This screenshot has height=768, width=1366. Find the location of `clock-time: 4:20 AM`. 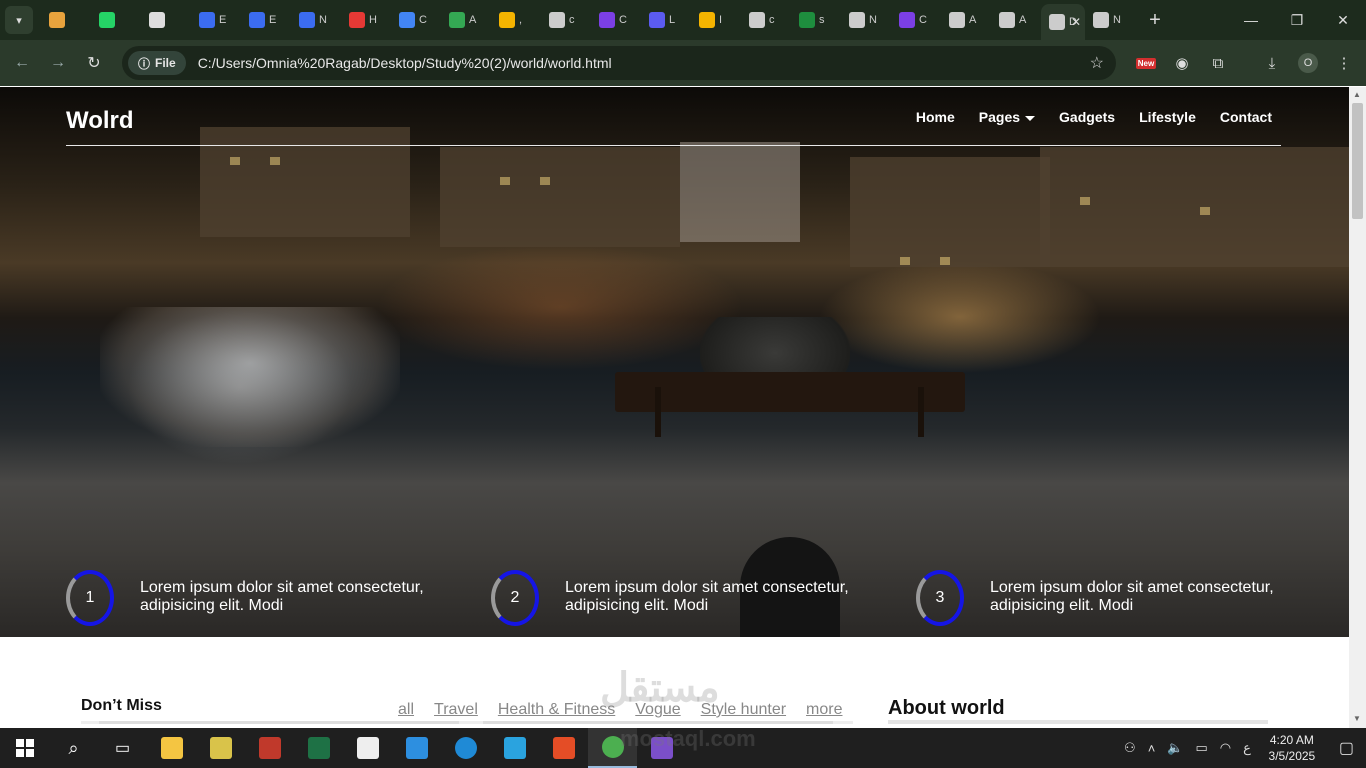

clock-time: 4:20 AM is located at coordinates (1291, 740).